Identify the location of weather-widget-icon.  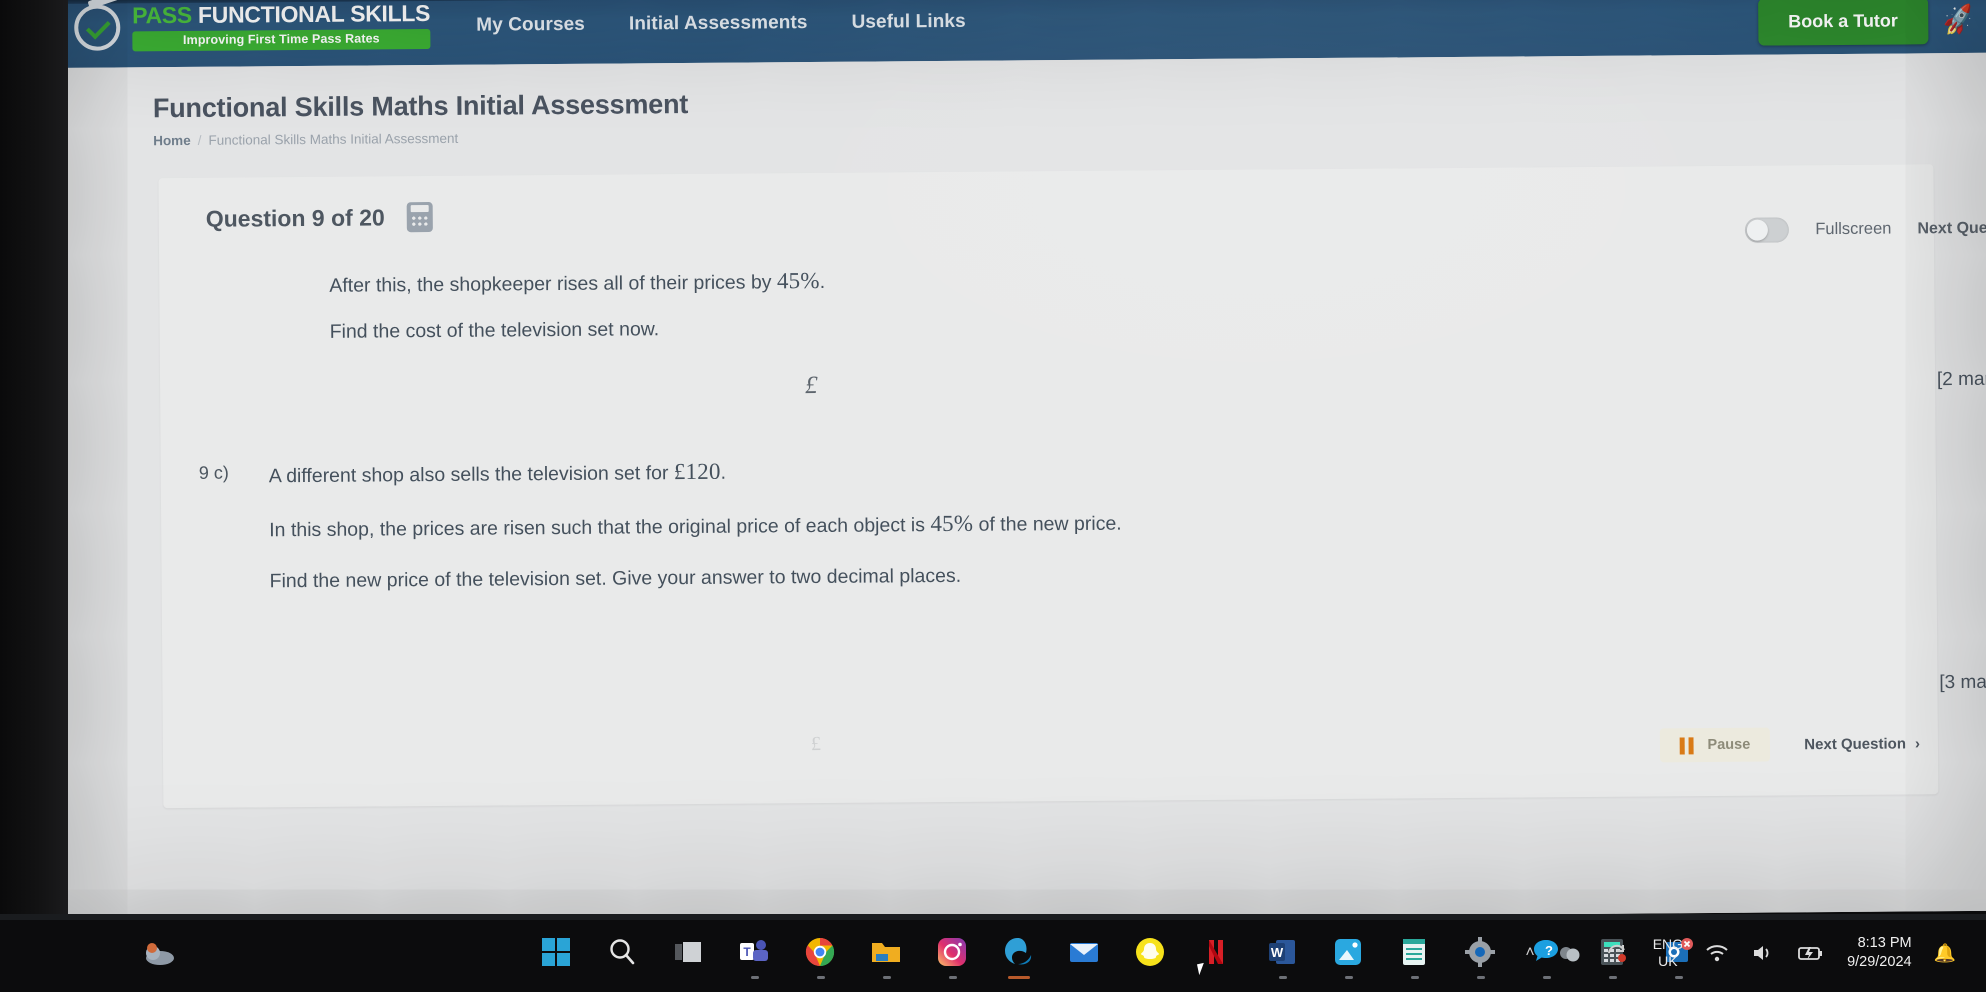
(160, 954).